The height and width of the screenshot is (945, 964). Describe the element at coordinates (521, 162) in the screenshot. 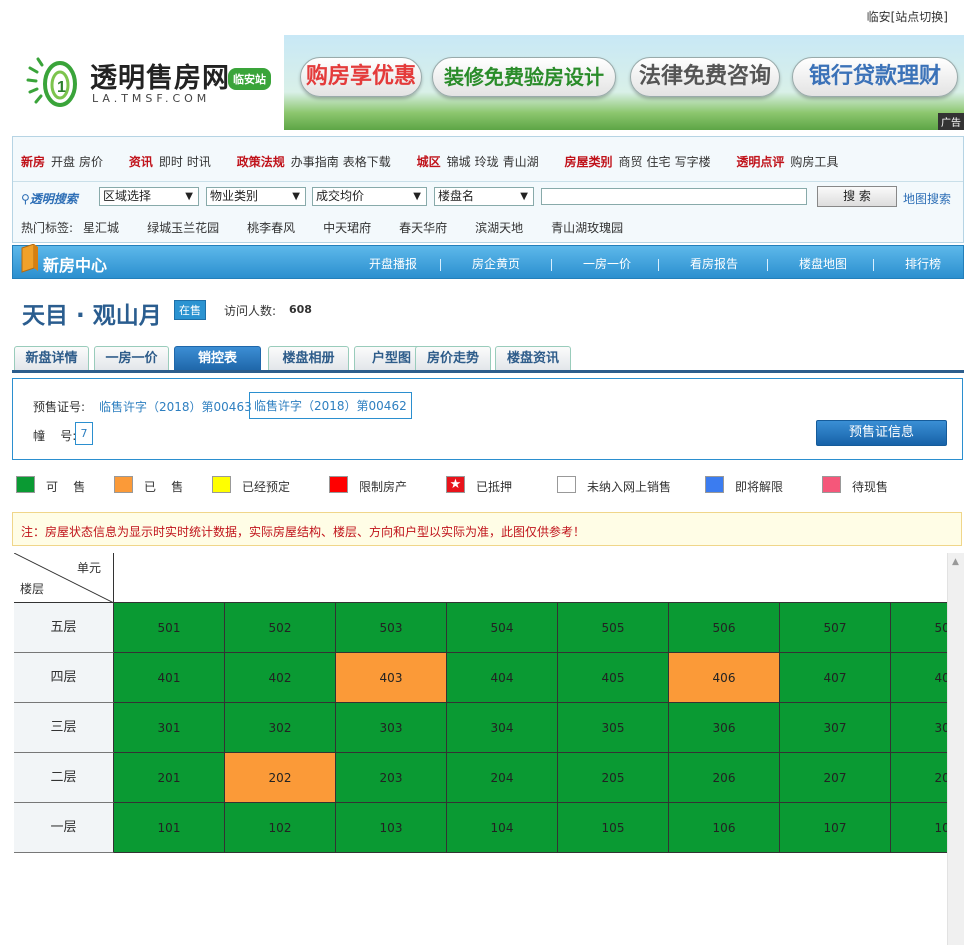

I see `nav-link-qingshanhu: 青山湖` at that location.